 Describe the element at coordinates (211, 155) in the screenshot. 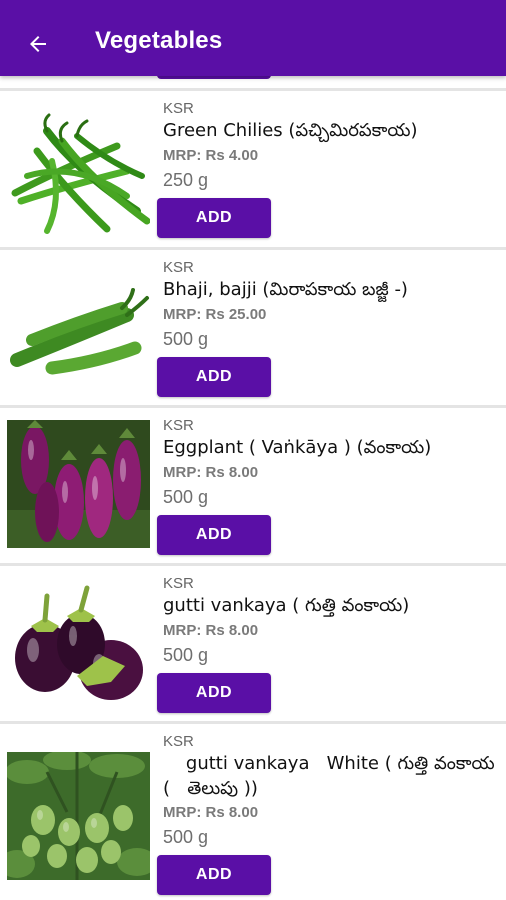

I see `product-mrp: MRP: Rs 4.00` at that location.